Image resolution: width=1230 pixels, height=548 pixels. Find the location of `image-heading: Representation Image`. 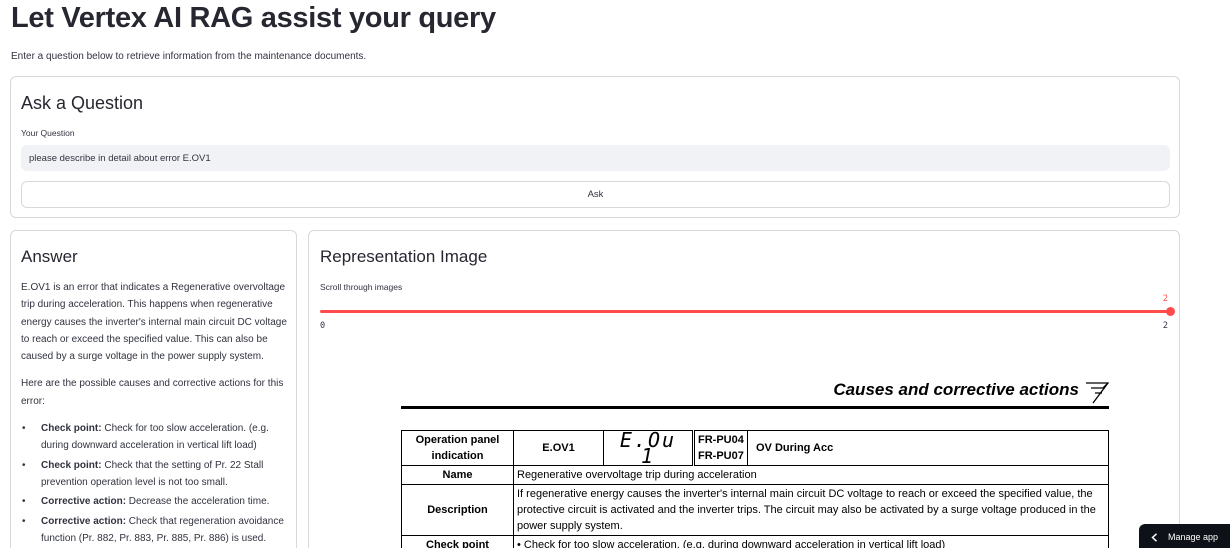

image-heading: Representation Image is located at coordinates (404, 256).